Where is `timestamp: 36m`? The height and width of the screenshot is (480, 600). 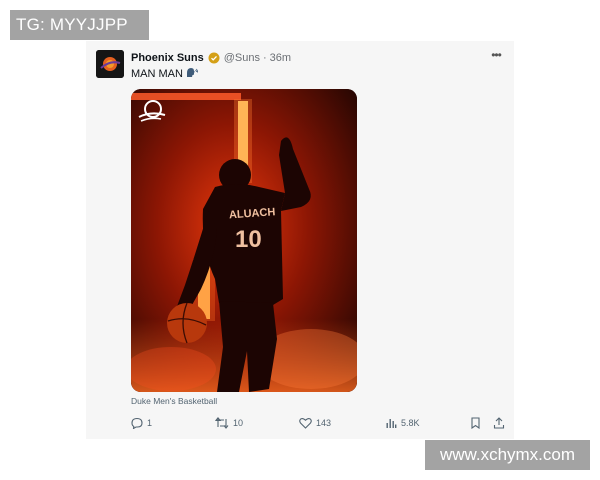 timestamp: 36m is located at coordinates (280, 58).